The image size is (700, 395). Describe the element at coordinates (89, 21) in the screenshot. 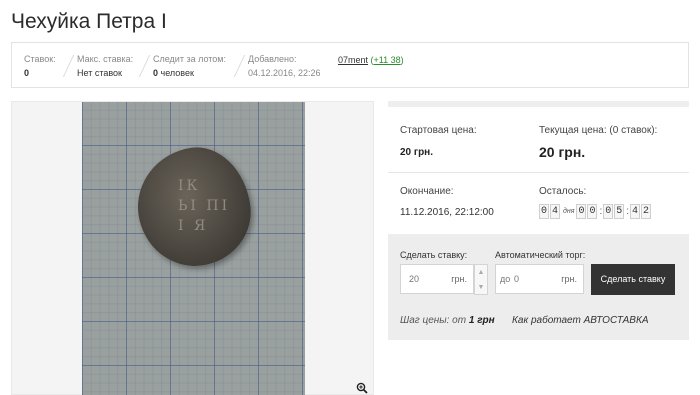

I see `page-title: Чехуйка Петра I` at that location.